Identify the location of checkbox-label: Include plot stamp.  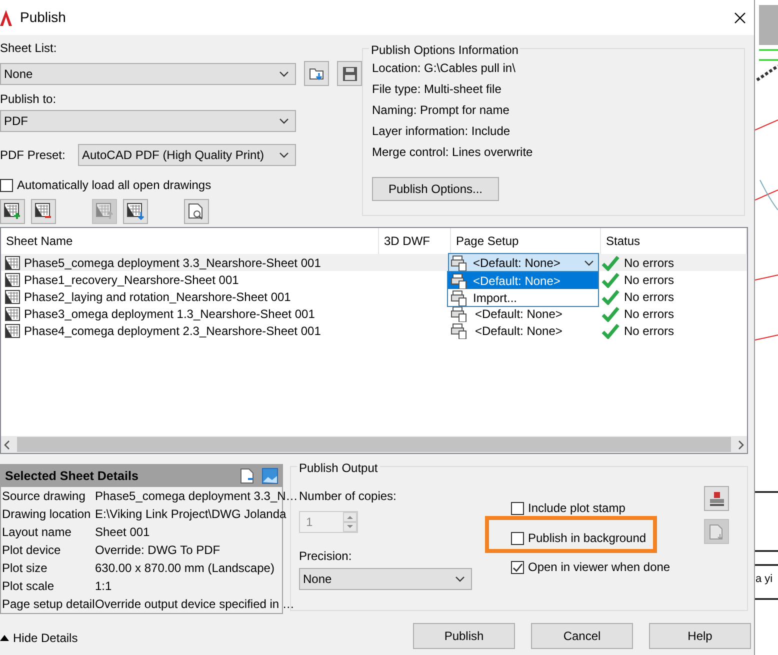
(577, 508).